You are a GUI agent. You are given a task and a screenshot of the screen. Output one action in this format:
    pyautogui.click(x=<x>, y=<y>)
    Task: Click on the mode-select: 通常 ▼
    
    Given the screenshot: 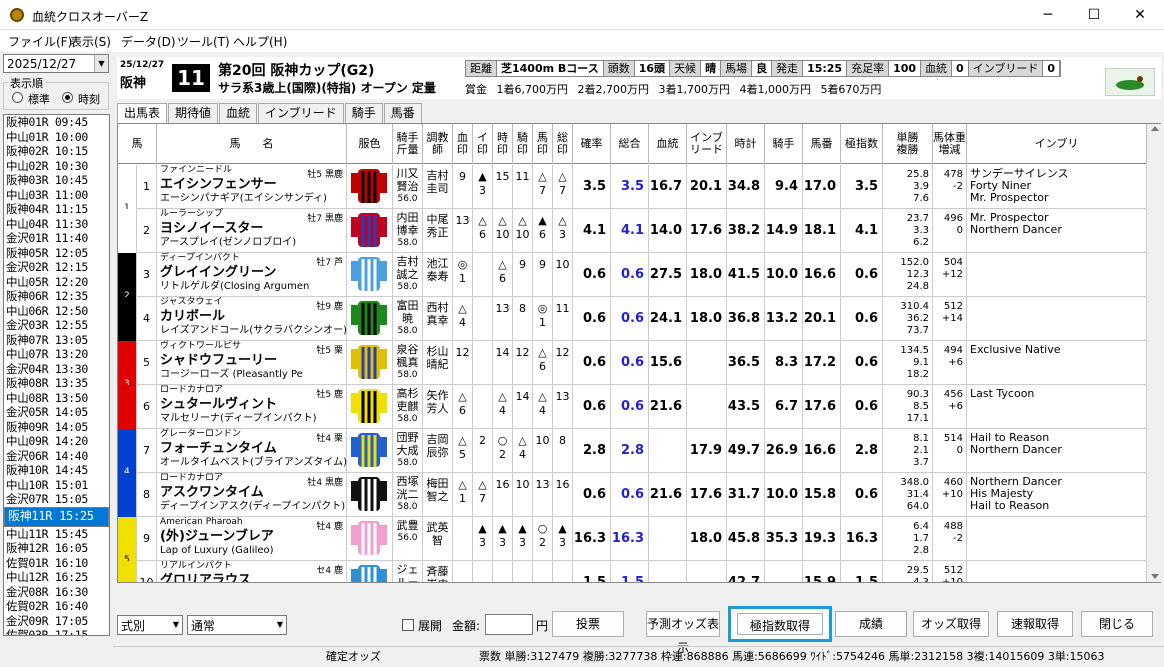 What is the action you would take?
    pyautogui.click(x=237, y=625)
    